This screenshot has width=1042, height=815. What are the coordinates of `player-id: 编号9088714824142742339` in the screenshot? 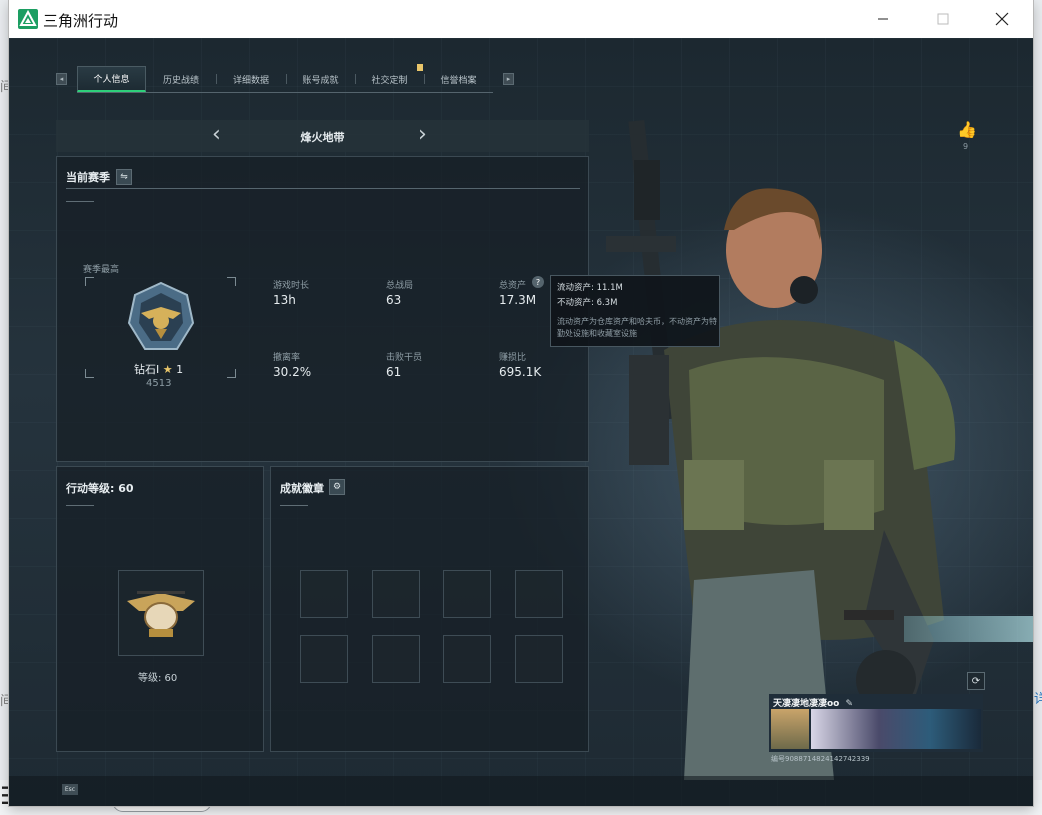 It's located at (820, 759).